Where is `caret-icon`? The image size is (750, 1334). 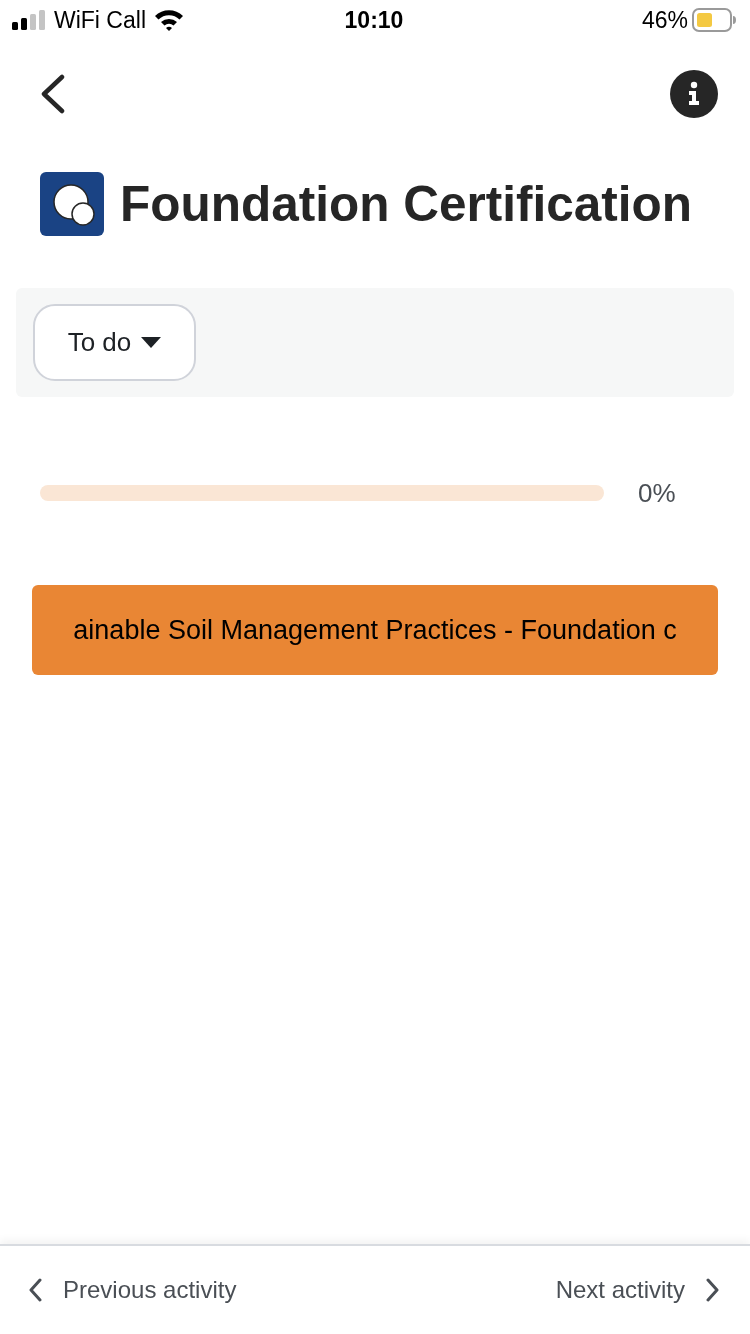 caret-icon is located at coordinates (151, 342).